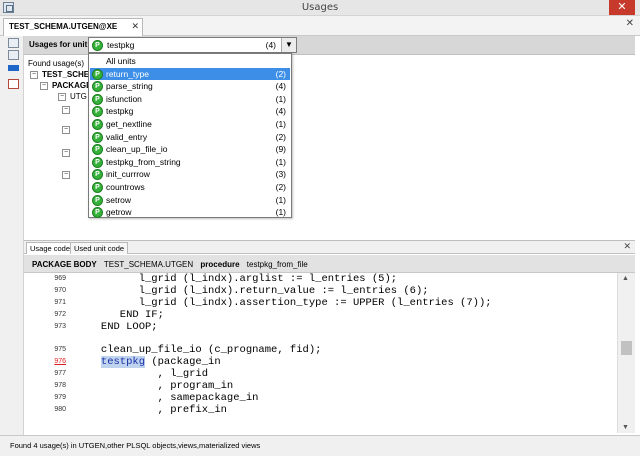  What do you see at coordinates (280, 136) in the screenshot?
I see `dropdown-item-count: (2)` at bounding box center [280, 136].